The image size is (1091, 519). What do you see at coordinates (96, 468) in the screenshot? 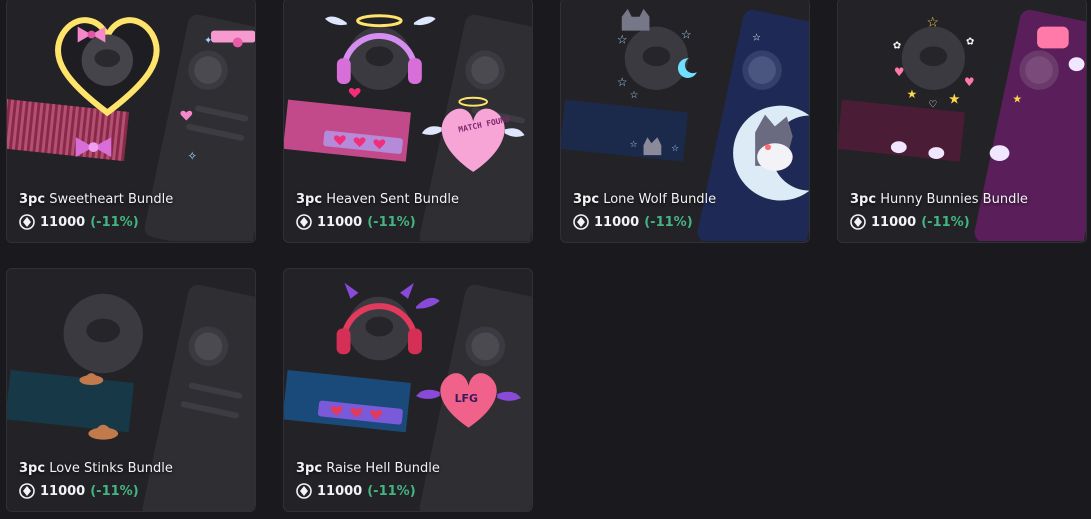
I see `bundle-title: 3pc Love Stinks Bundle` at bounding box center [96, 468].